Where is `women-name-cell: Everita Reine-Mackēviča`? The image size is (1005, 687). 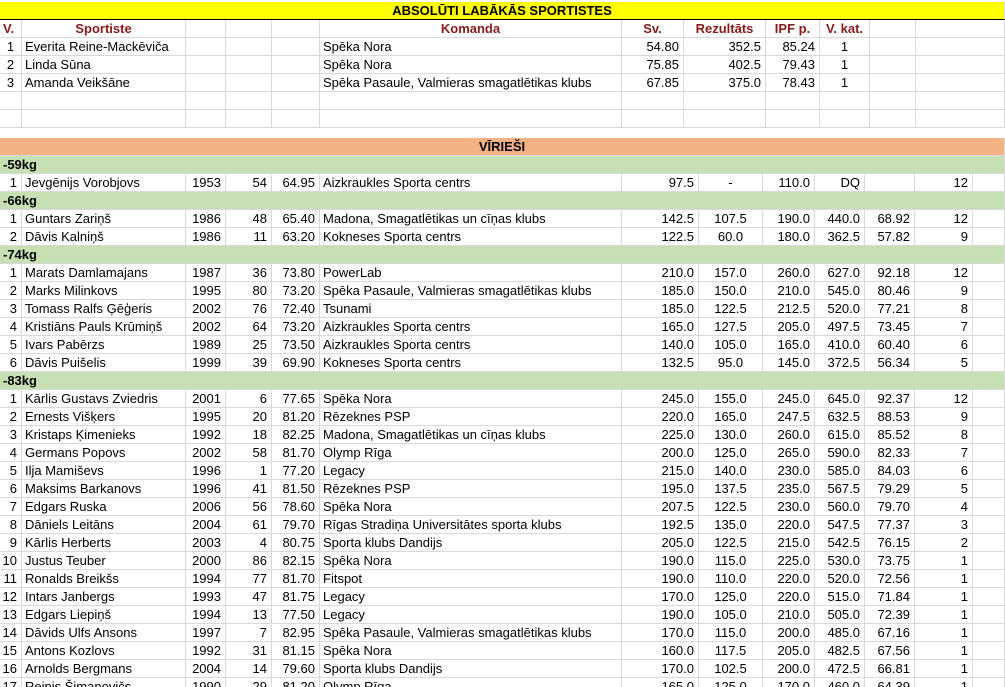
women-name-cell: Everita Reine-Mackēviča is located at coordinates (104, 47).